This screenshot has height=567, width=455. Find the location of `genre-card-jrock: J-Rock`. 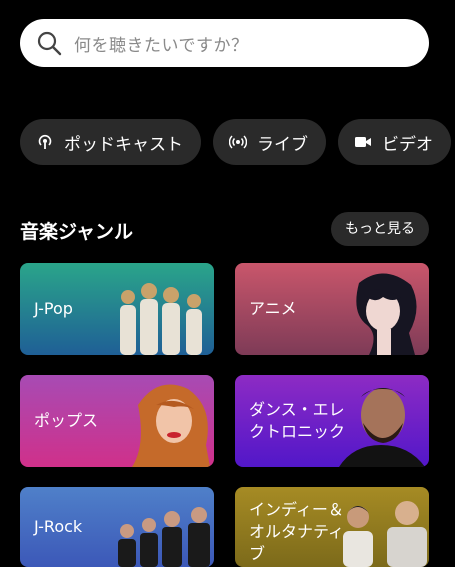

genre-card-jrock: J-Rock is located at coordinates (117, 527).